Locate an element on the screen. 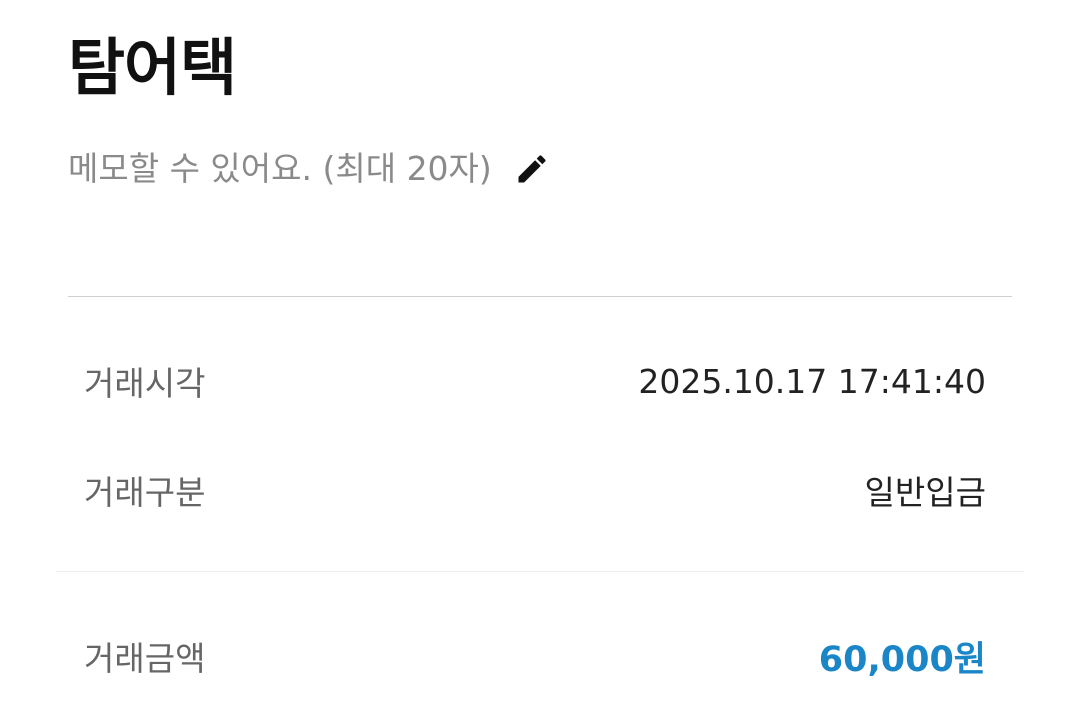 This screenshot has width=1080, height=709. transaction-amount-value: 60,000원 is located at coordinates (902, 659).